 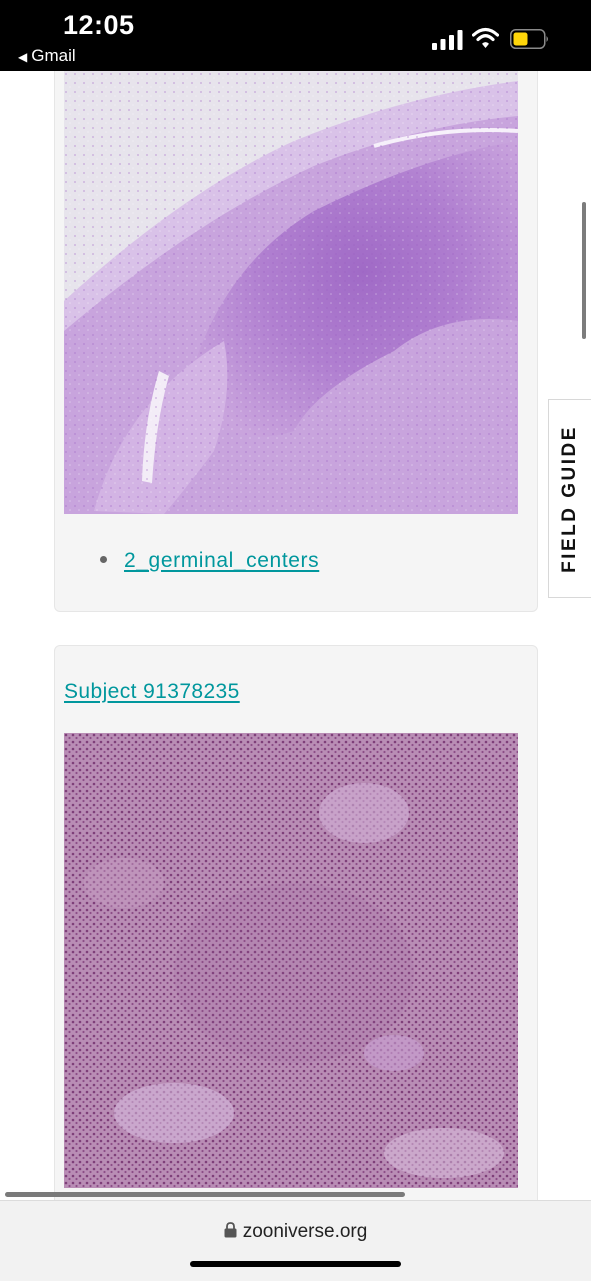 I want to click on lock-icon, so click(x=230, y=1230).